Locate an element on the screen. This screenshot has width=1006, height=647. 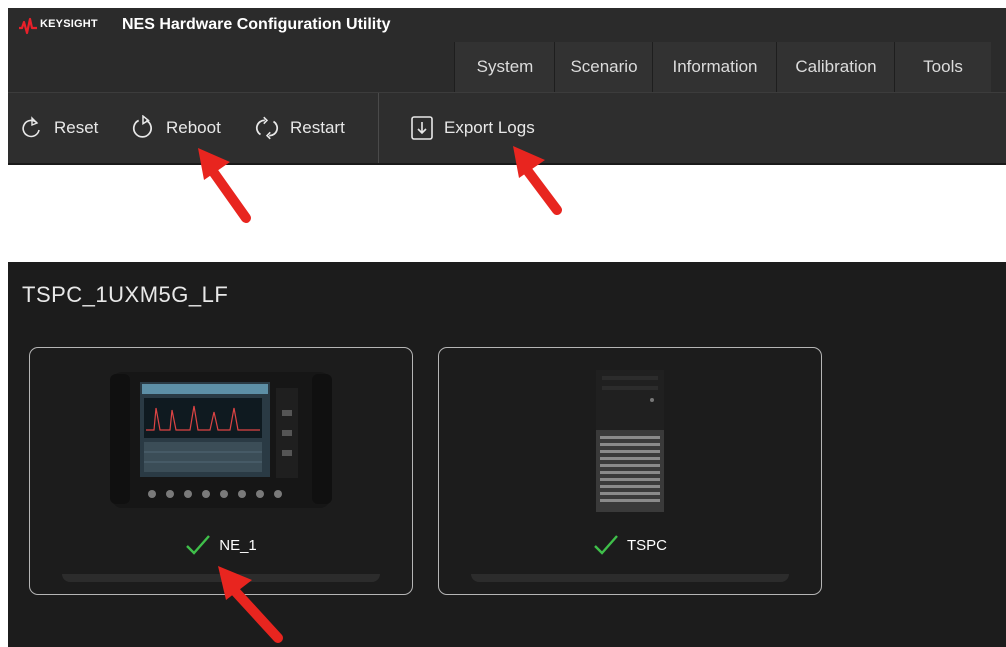
app-title: NES Hardware Configuration Utility is located at coordinates (256, 24).